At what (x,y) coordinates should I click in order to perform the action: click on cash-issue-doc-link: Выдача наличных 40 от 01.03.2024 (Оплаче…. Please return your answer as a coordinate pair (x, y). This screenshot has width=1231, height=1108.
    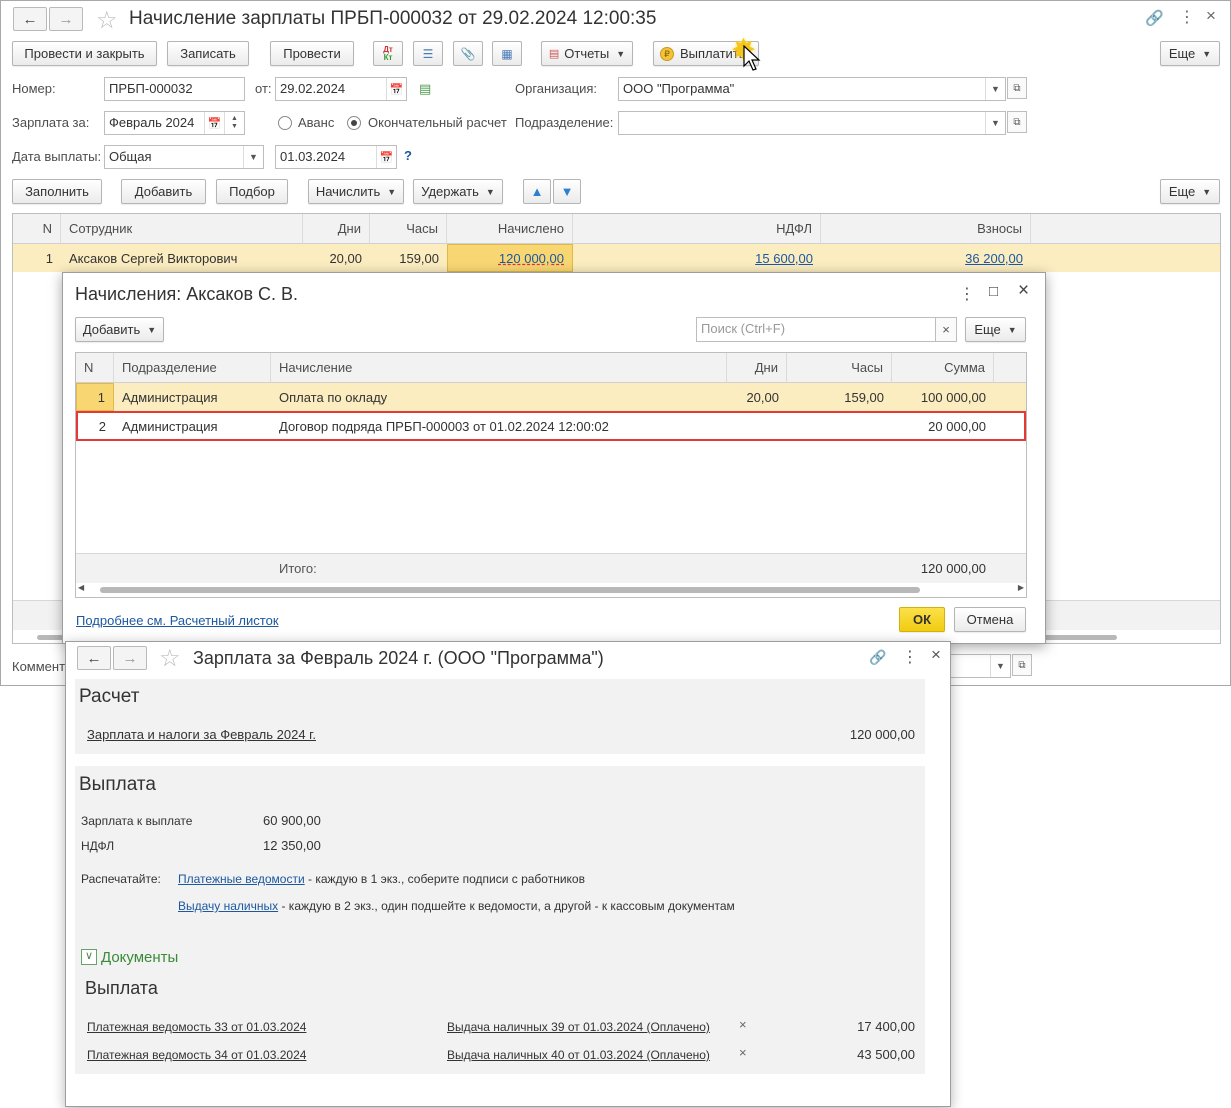
    Looking at the image, I should click on (578, 1055).